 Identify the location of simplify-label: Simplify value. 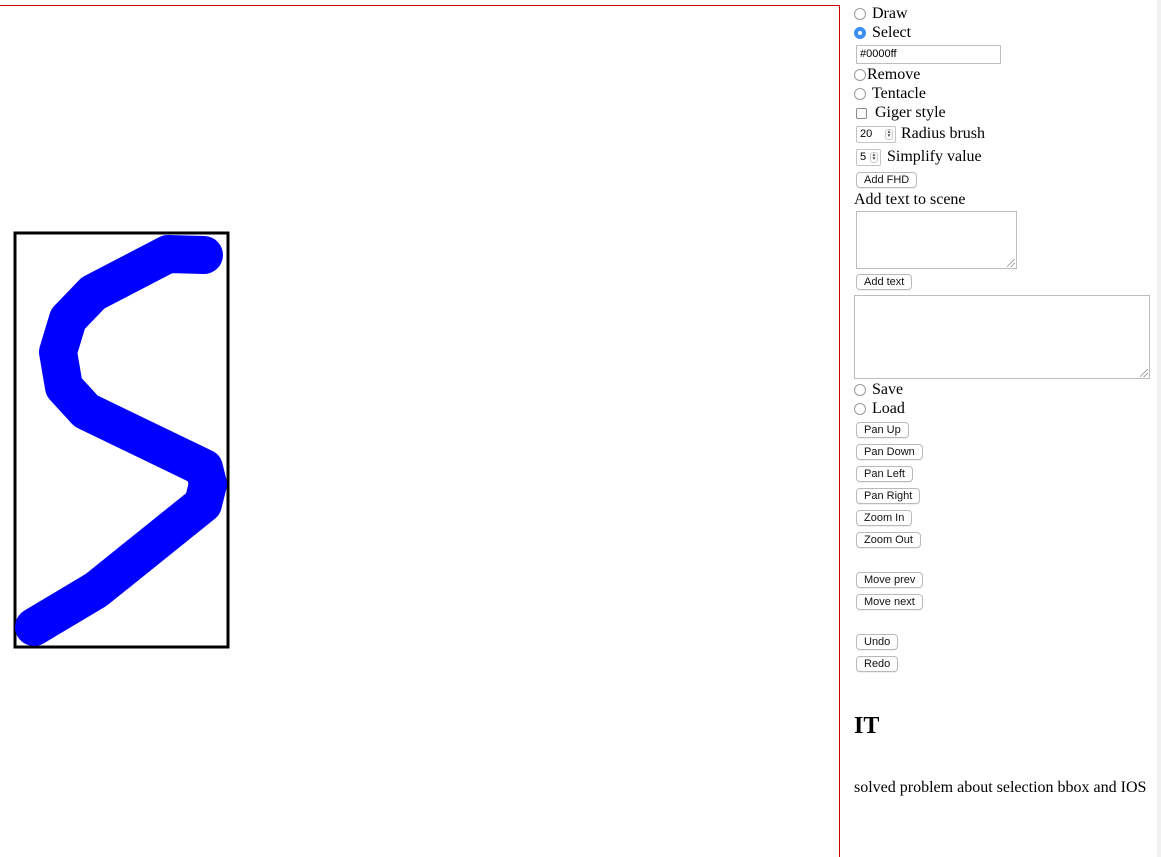
(934, 156).